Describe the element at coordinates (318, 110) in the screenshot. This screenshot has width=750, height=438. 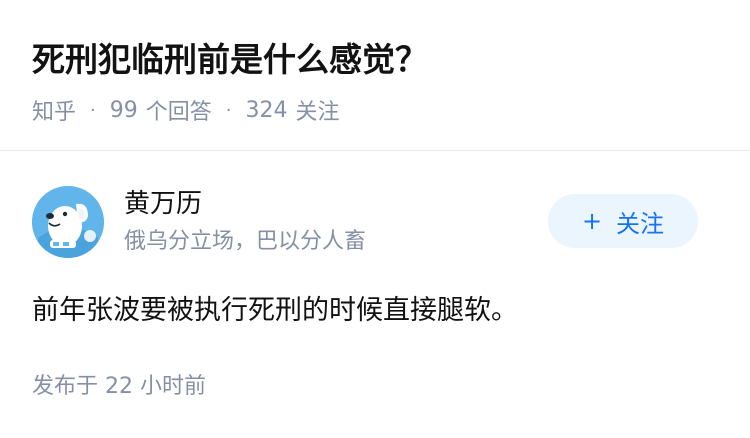
I see `followers-label: 关注` at that location.